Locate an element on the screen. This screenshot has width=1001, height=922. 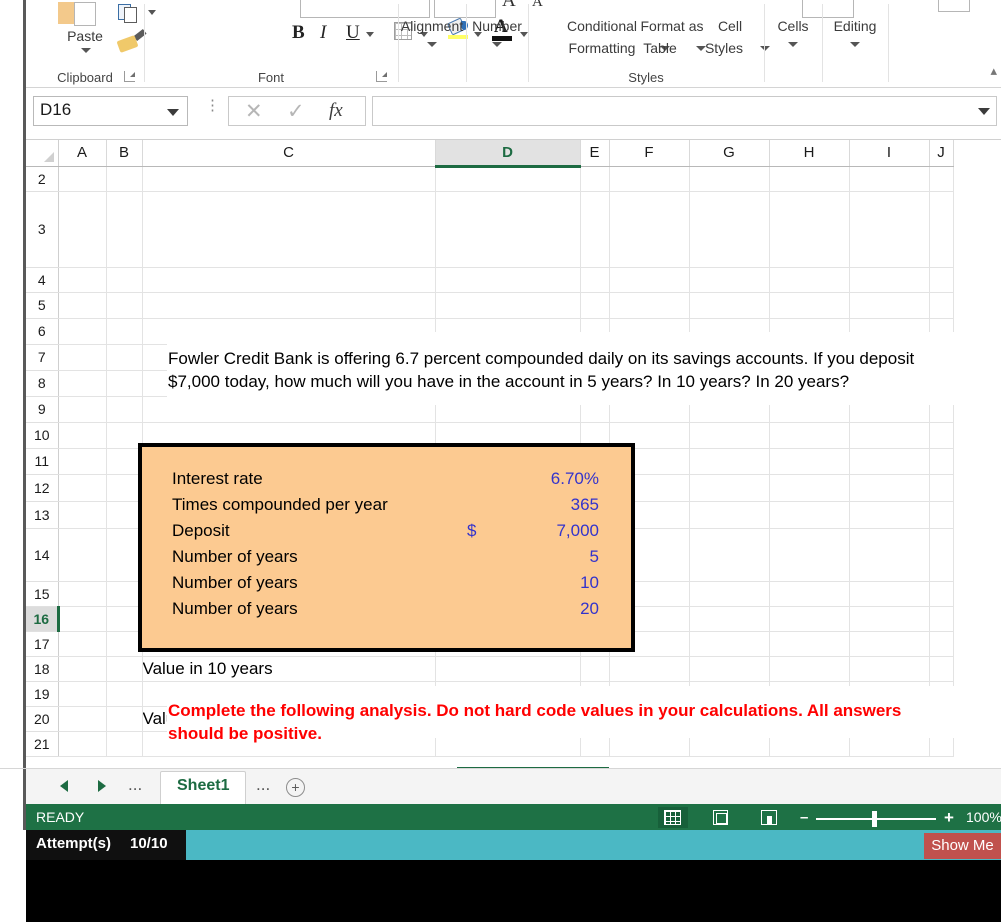
collapse-ribbon-icon: ▴ is located at coordinates (993, 71).